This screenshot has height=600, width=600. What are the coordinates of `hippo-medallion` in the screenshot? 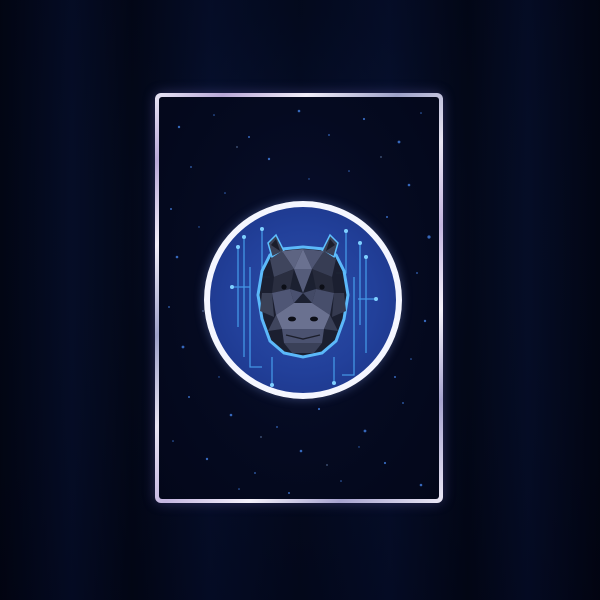 It's located at (303, 300).